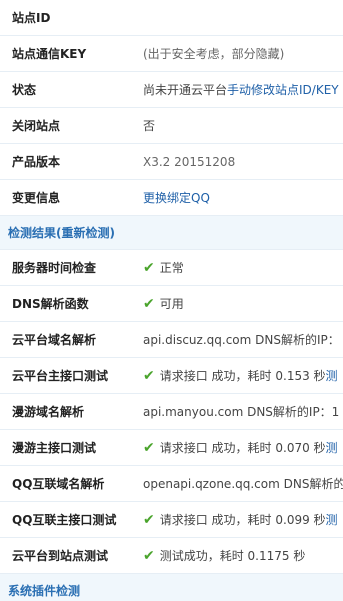  Describe the element at coordinates (36, 126) in the screenshot. I see `label-close-site: 关闭站点` at that location.